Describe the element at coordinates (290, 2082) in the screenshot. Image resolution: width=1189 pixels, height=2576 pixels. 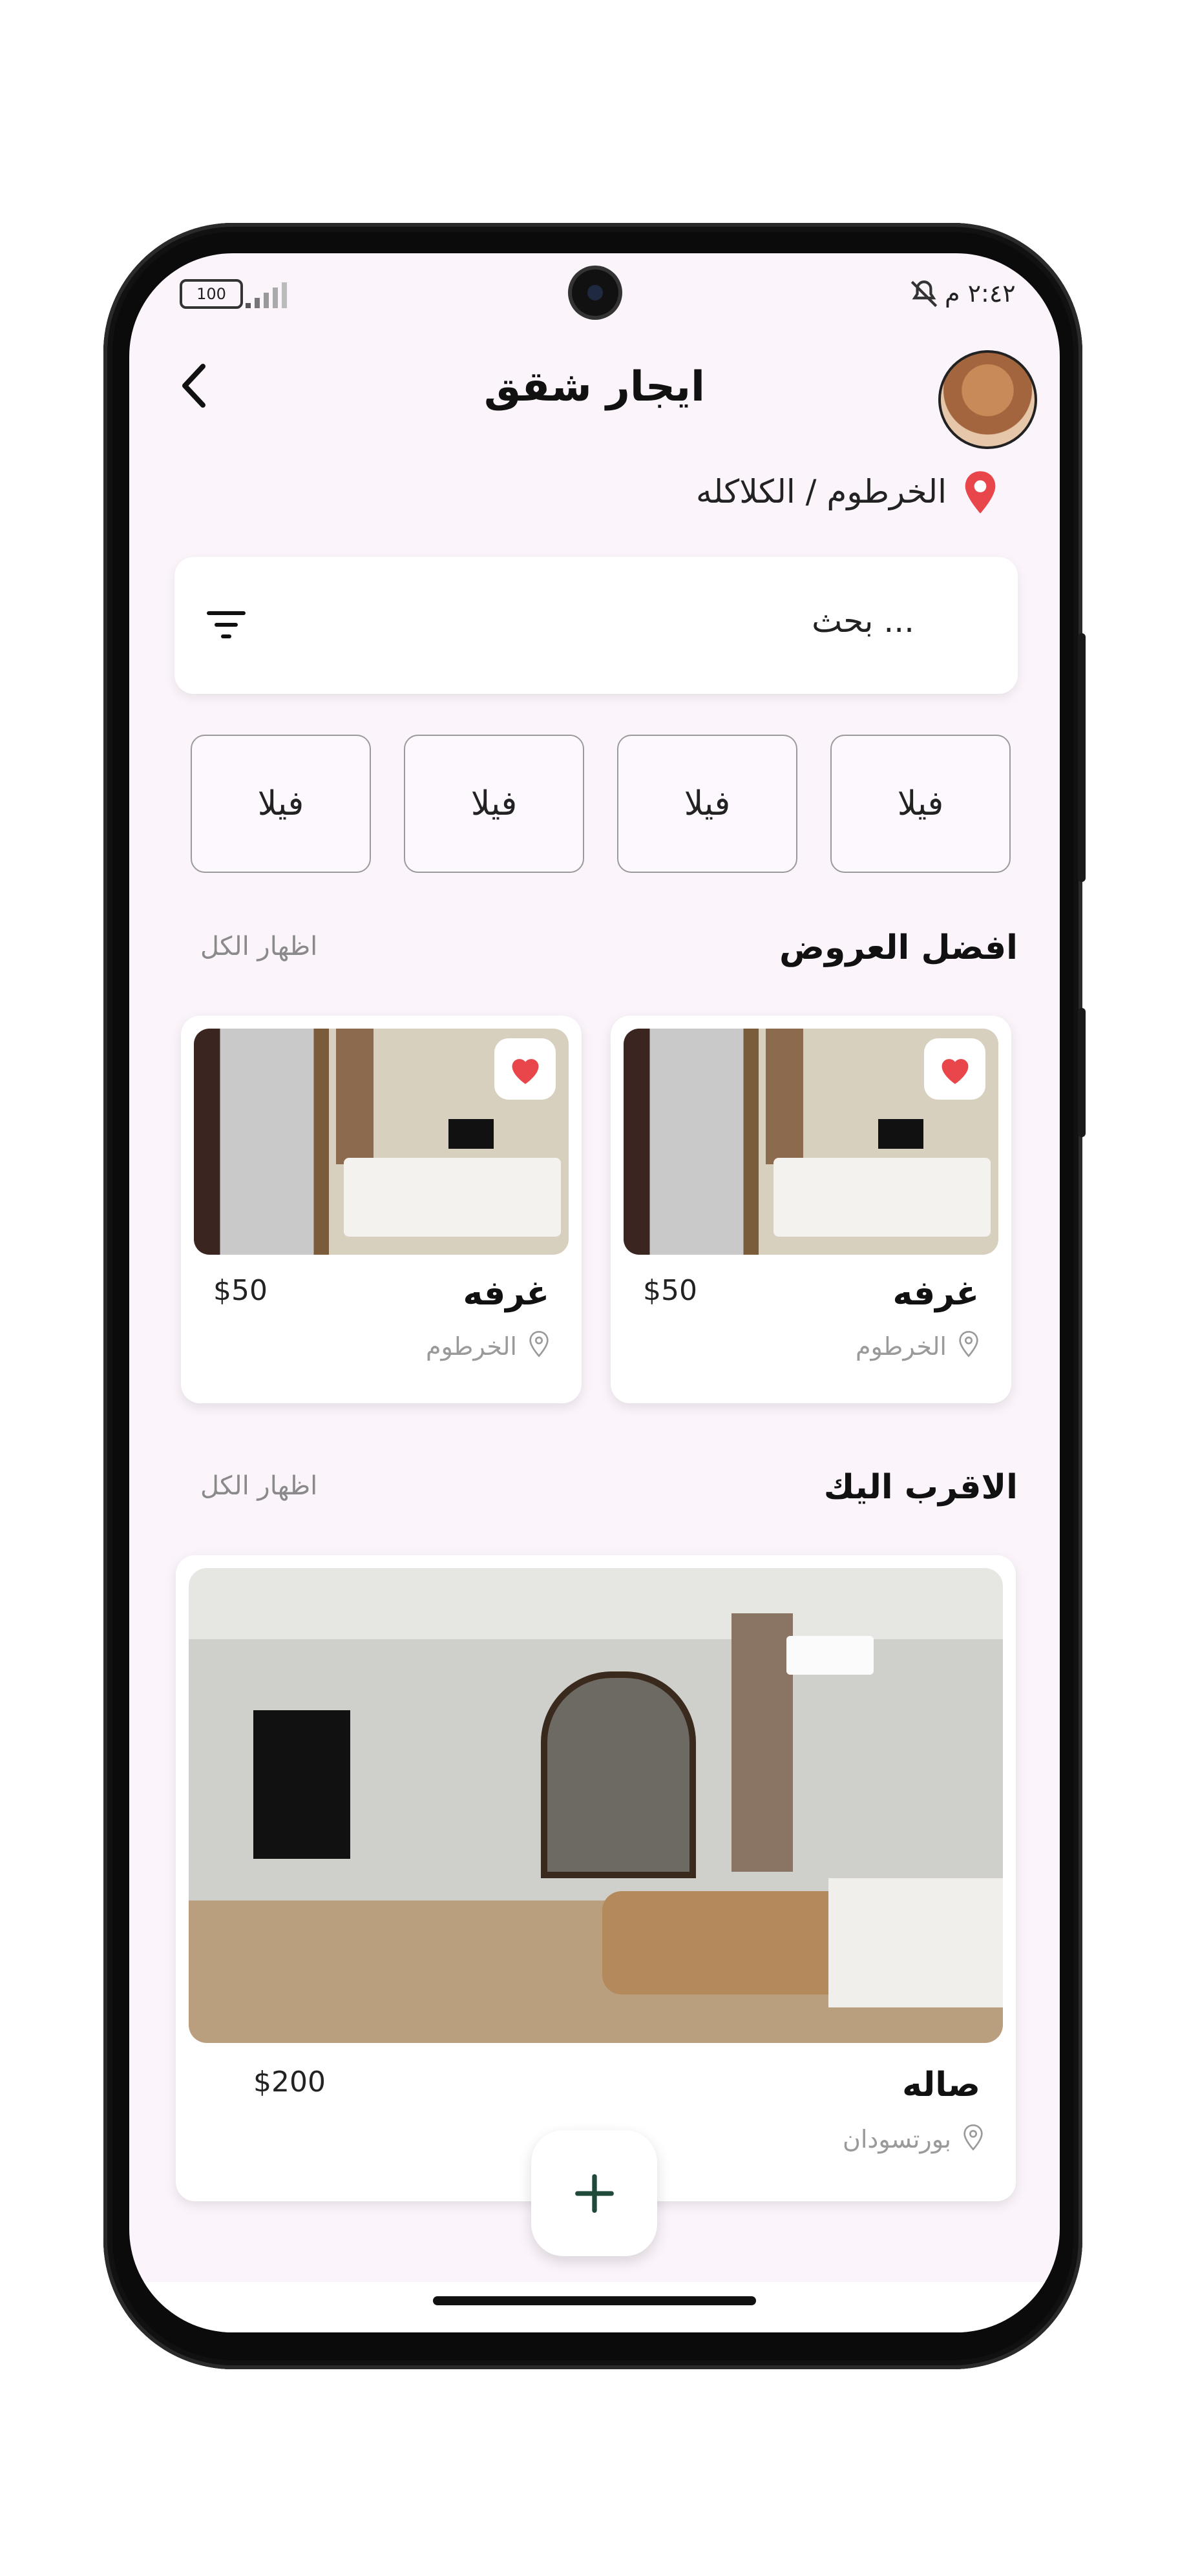
I see `nearest-price: $200` at that location.